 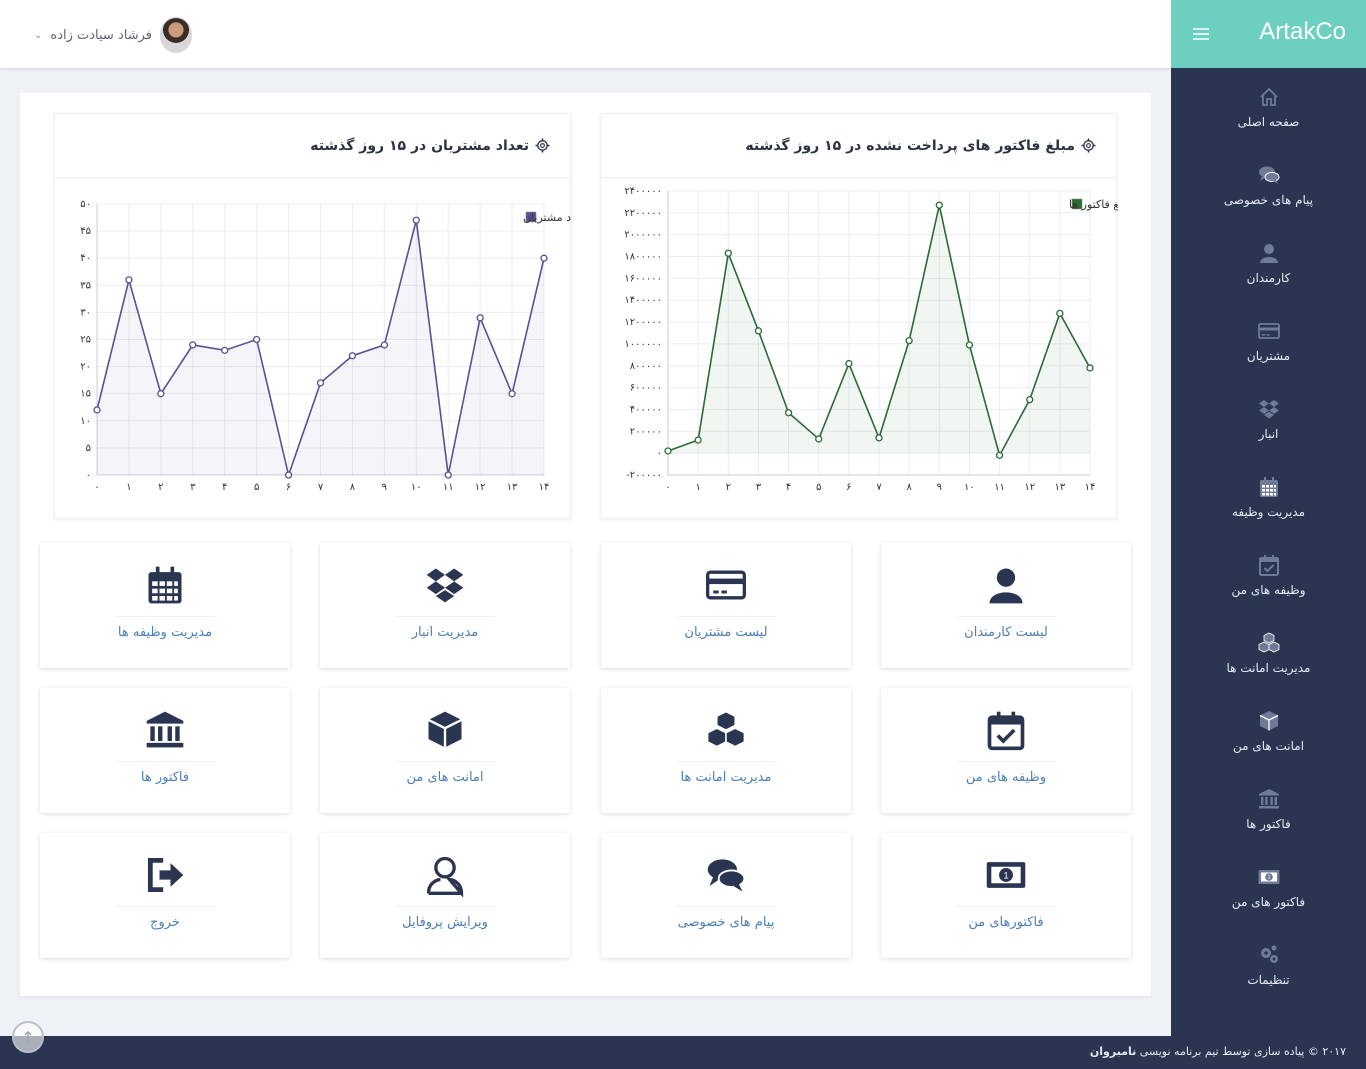 What do you see at coordinates (788, 487) in the screenshot?
I see `x-tick-label: ۴` at bounding box center [788, 487].